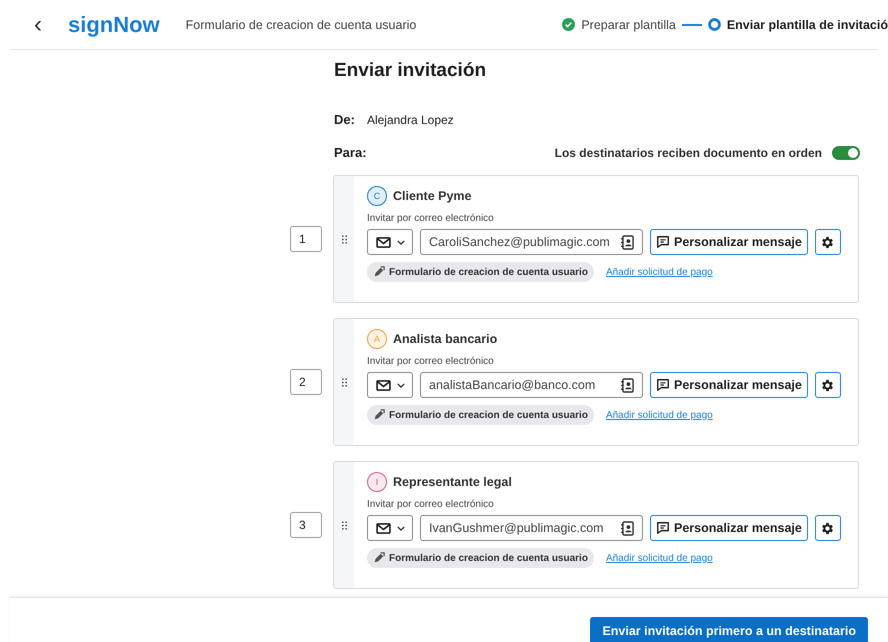  I want to click on order-field: 1, so click(306, 239).